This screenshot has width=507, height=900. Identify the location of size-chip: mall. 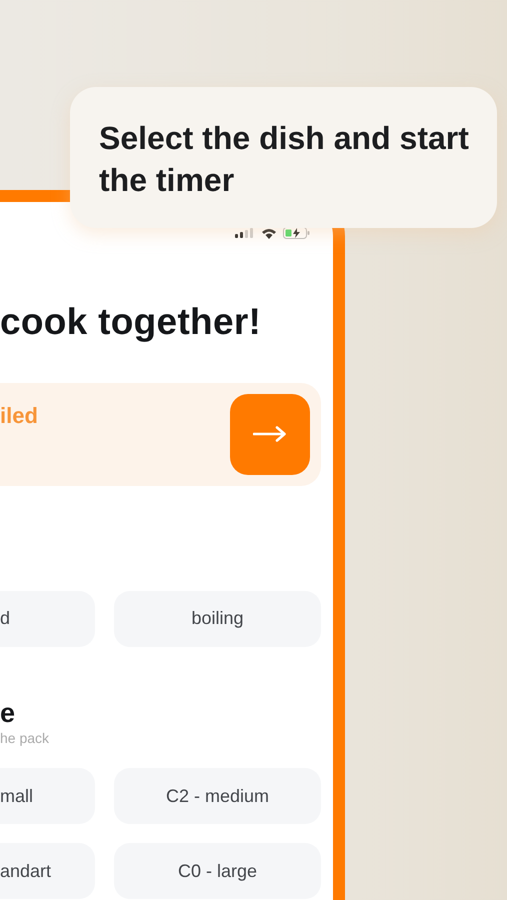
(47, 796).